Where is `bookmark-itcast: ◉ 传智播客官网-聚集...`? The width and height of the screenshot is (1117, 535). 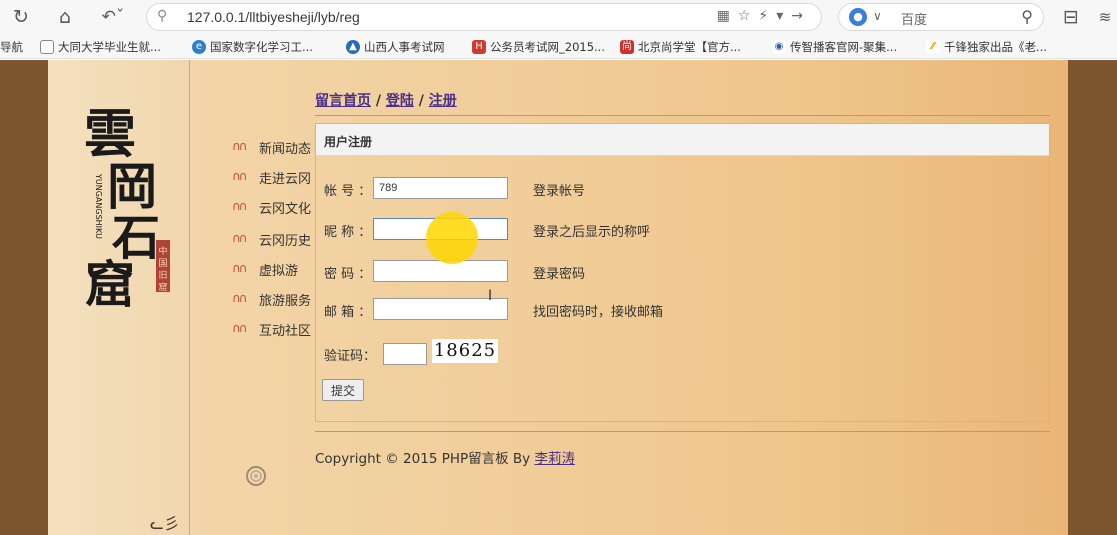 bookmark-itcast: ◉ 传智播客官网-聚集... is located at coordinates (834, 47).